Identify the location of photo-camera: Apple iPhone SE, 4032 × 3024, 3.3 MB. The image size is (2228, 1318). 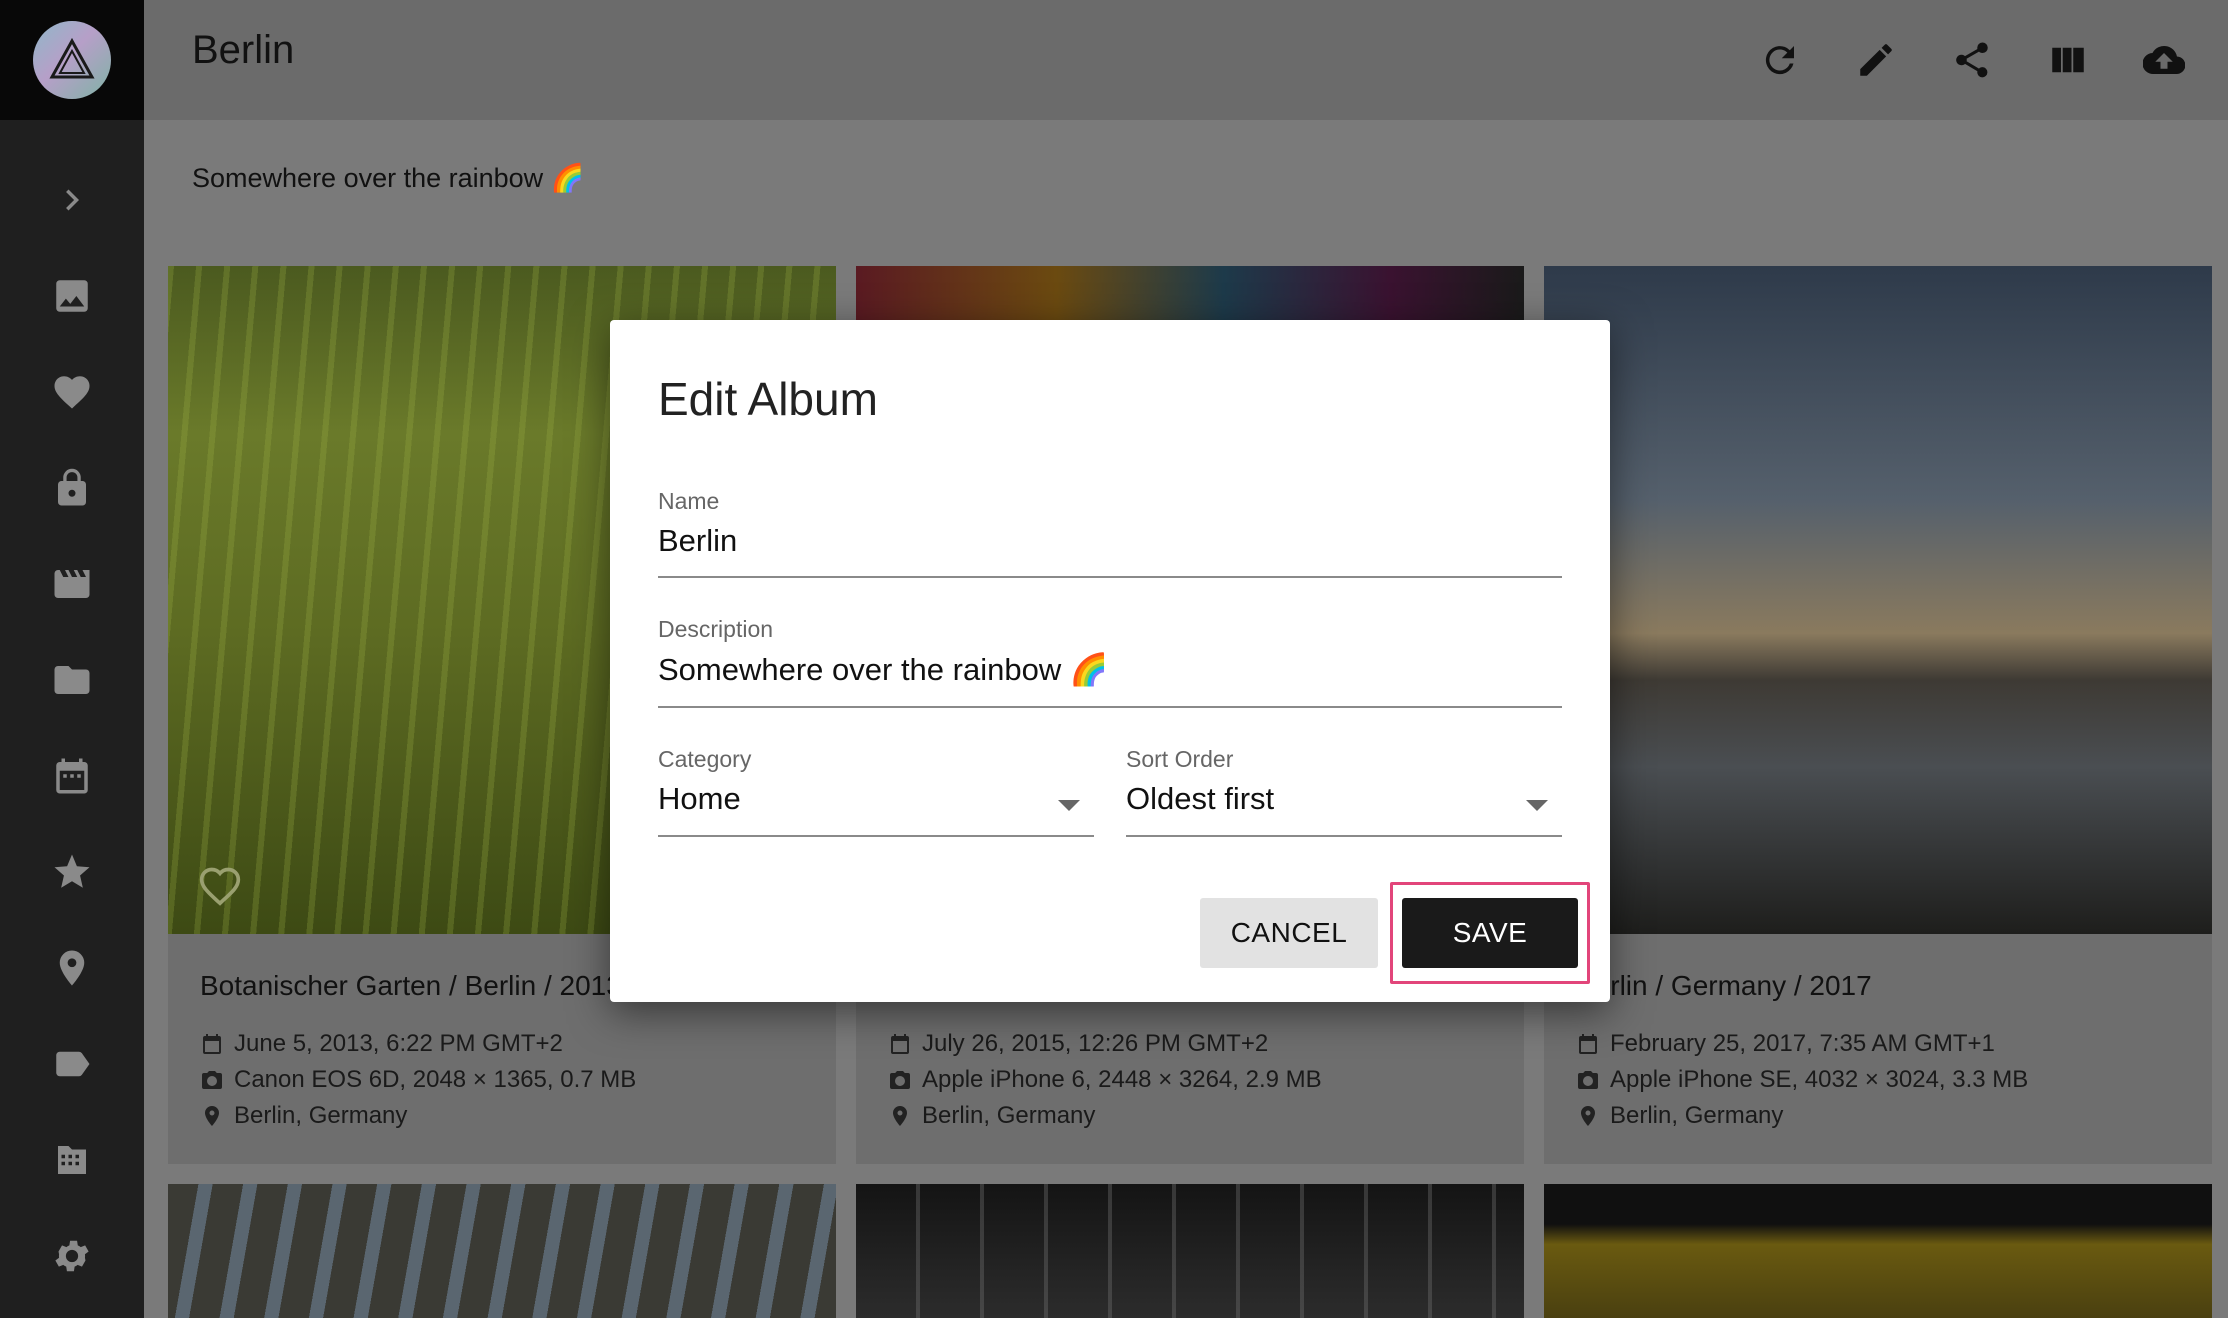
(1819, 1079).